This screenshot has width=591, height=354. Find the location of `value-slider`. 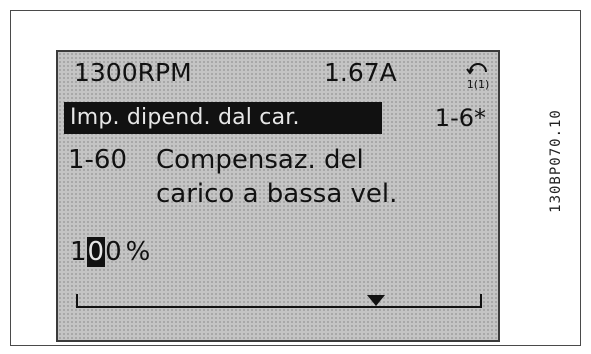

value-slider is located at coordinates (279, 301).